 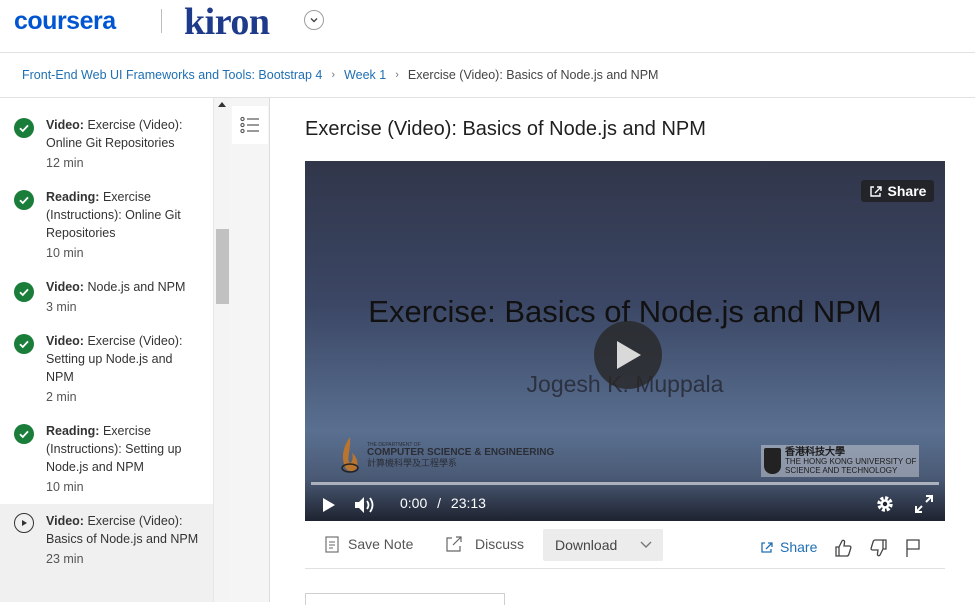 I want to click on partner-menu-button, so click(x=314, y=20).